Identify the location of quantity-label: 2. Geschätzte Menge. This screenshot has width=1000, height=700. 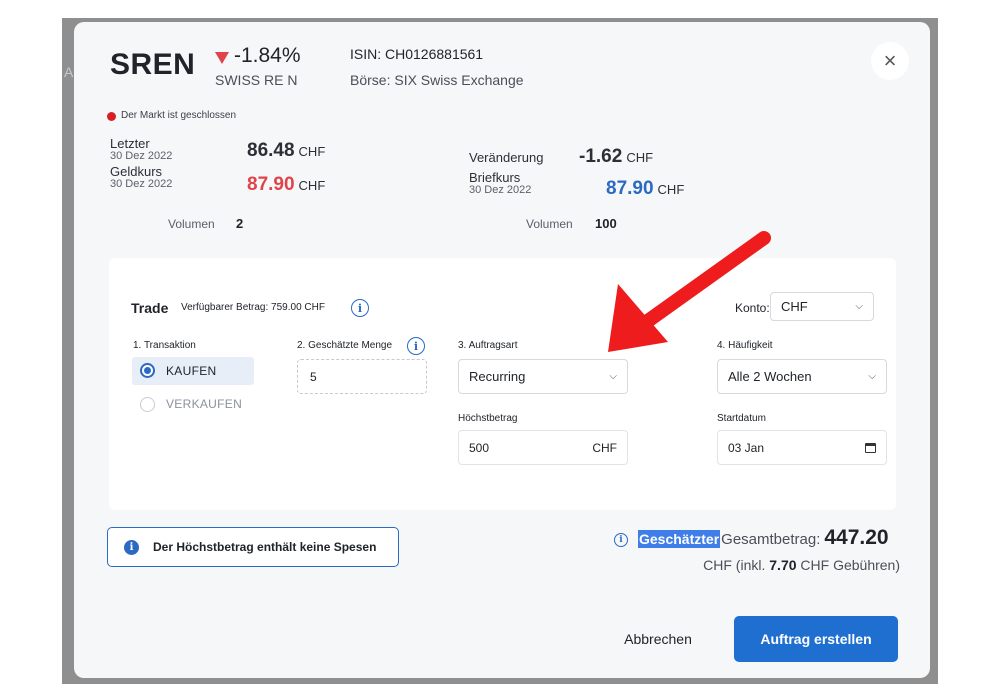
(345, 345).